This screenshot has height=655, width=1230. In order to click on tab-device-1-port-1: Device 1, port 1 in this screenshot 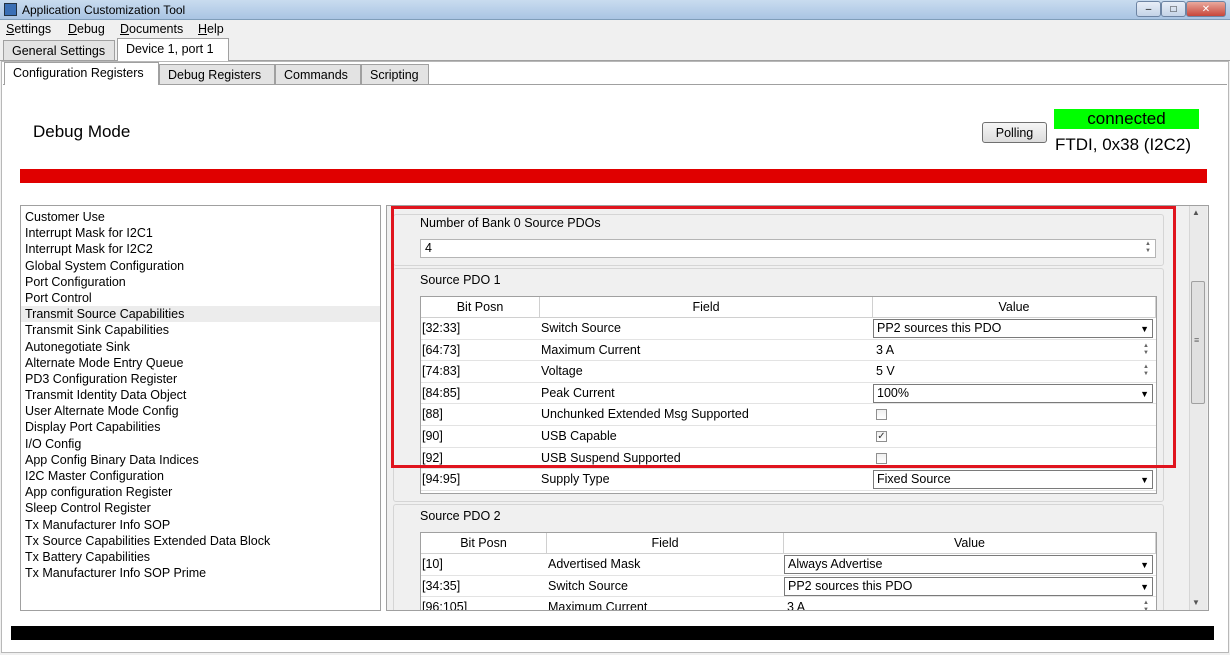, I will do `click(173, 49)`.